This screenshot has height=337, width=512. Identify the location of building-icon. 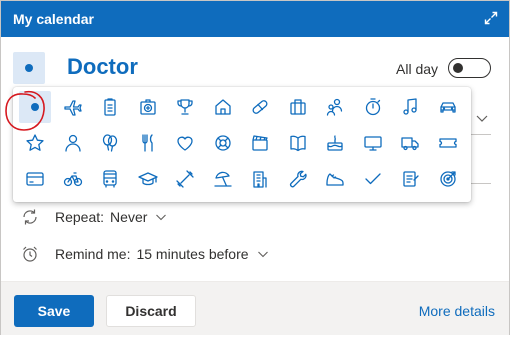
(260, 179).